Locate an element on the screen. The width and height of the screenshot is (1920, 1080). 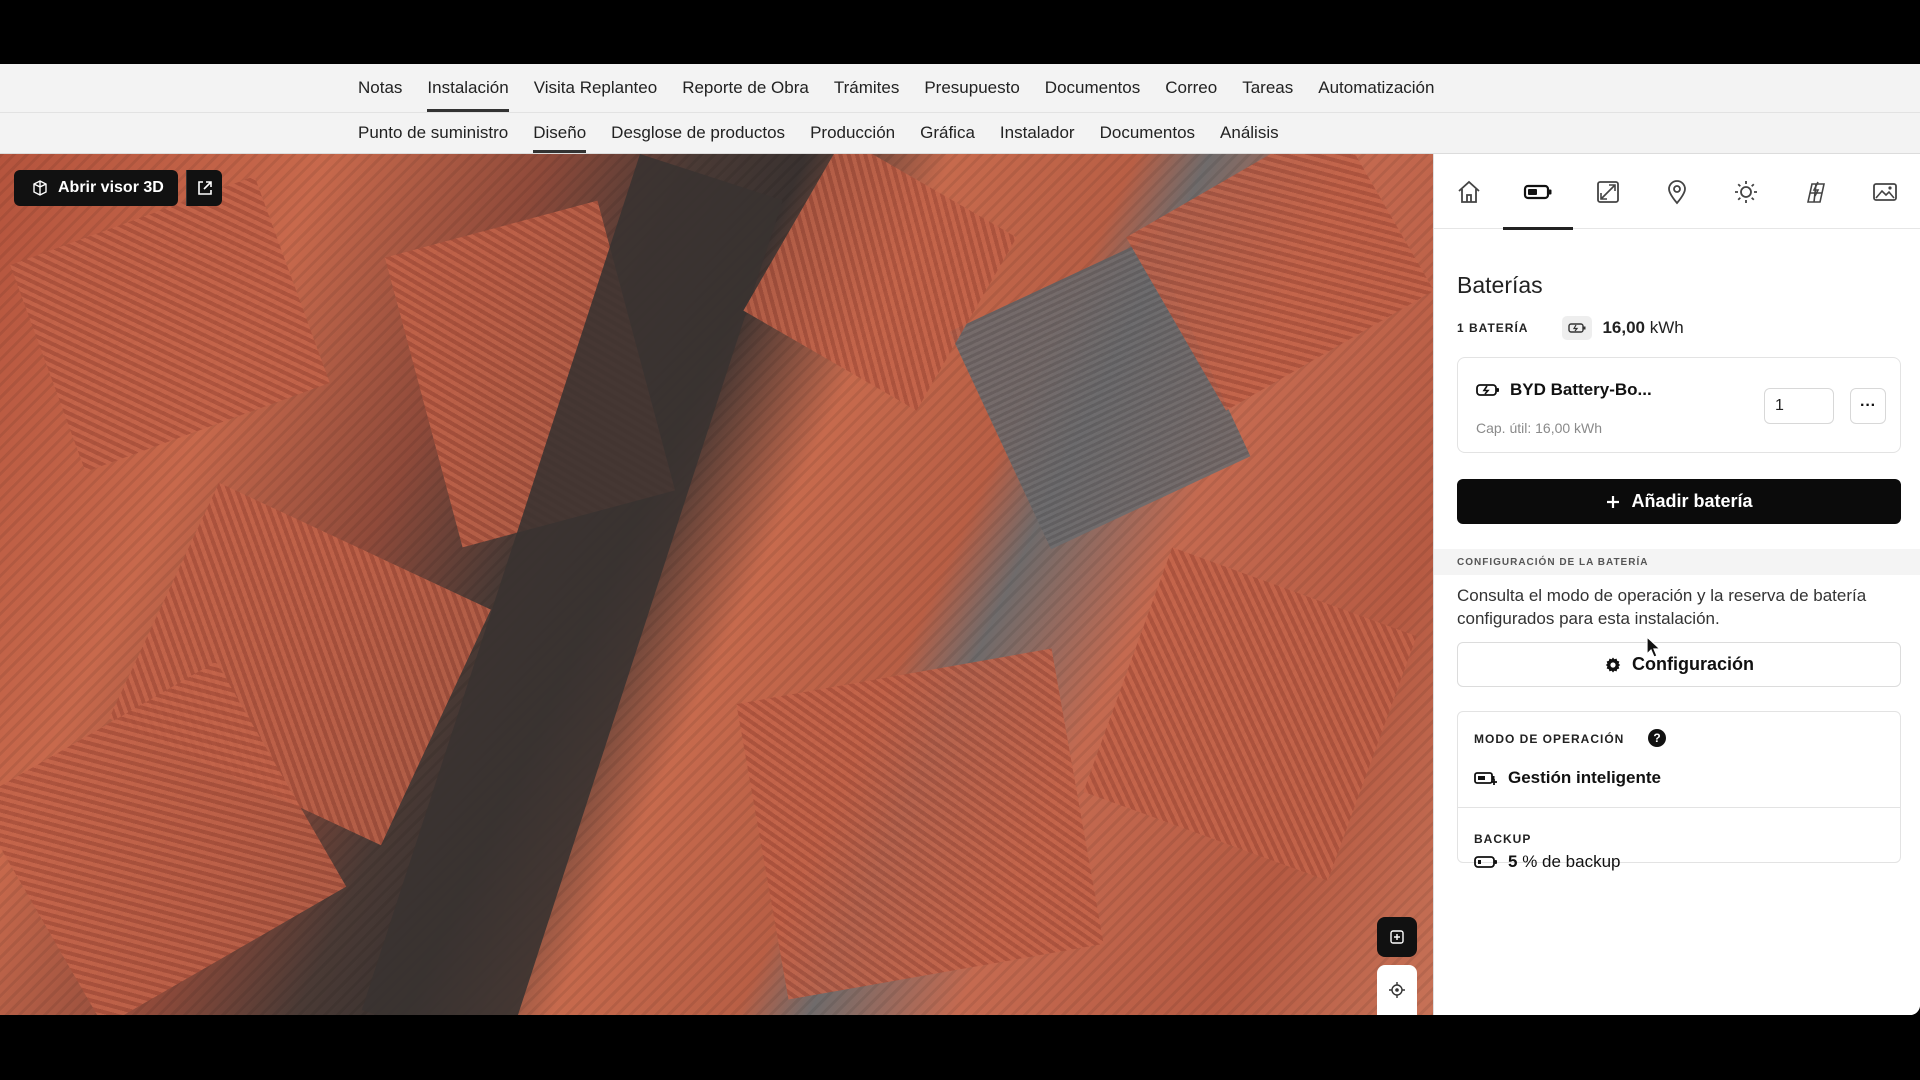
tab-primary-4: Trámites is located at coordinates (867, 88).